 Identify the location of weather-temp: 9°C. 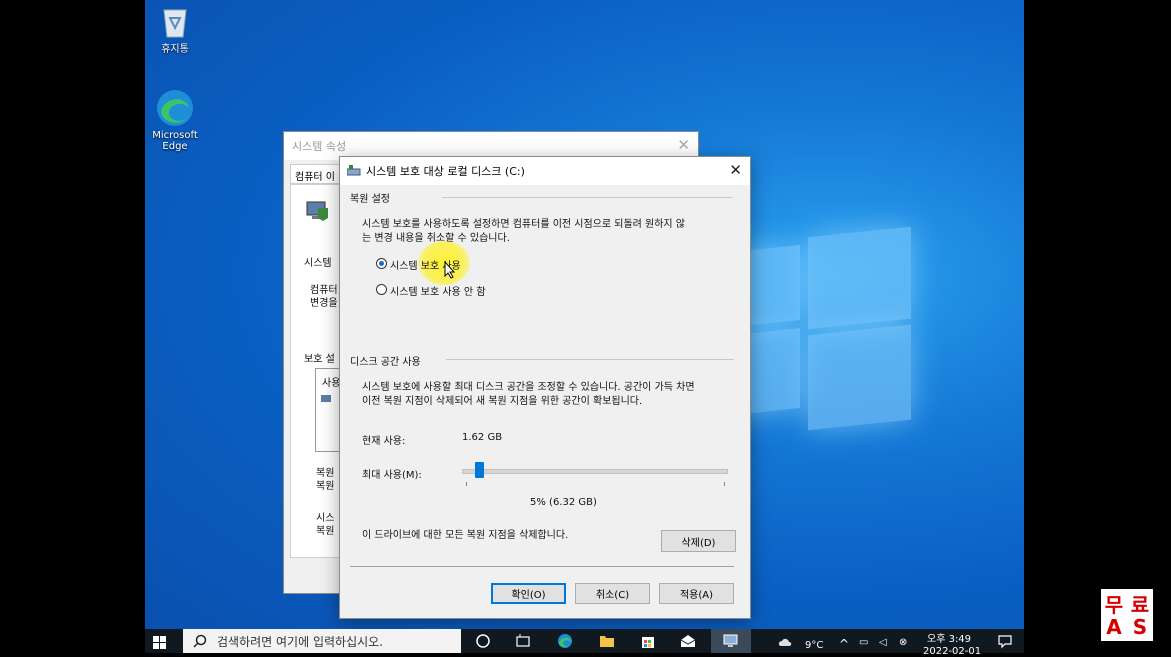
(814, 645).